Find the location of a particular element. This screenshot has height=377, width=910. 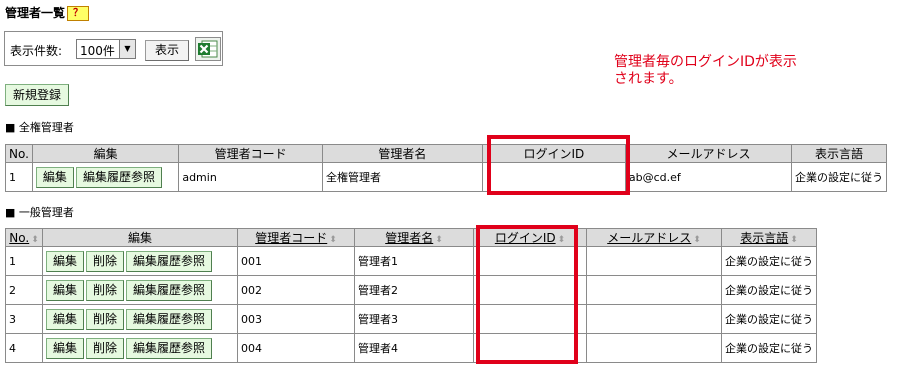

col-name-label: 管理者名 is located at coordinates (409, 238).